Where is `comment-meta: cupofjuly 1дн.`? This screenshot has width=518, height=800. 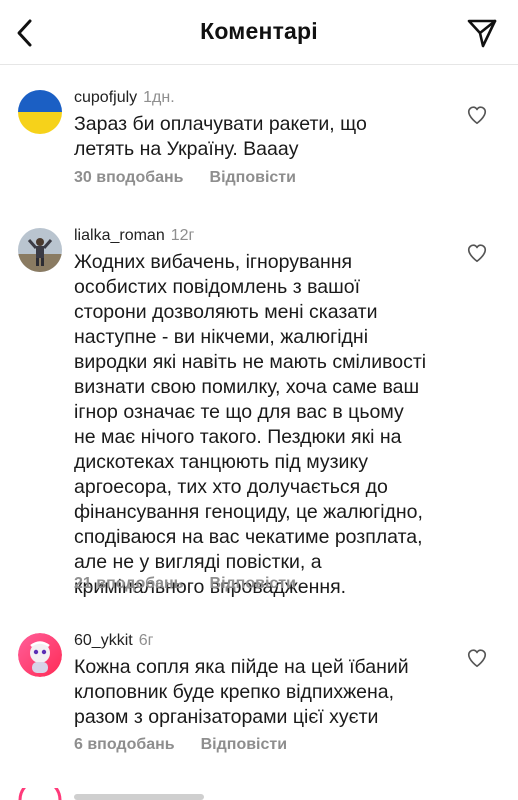 comment-meta: cupofjuly 1дн. is located at coordinates (124, 98).